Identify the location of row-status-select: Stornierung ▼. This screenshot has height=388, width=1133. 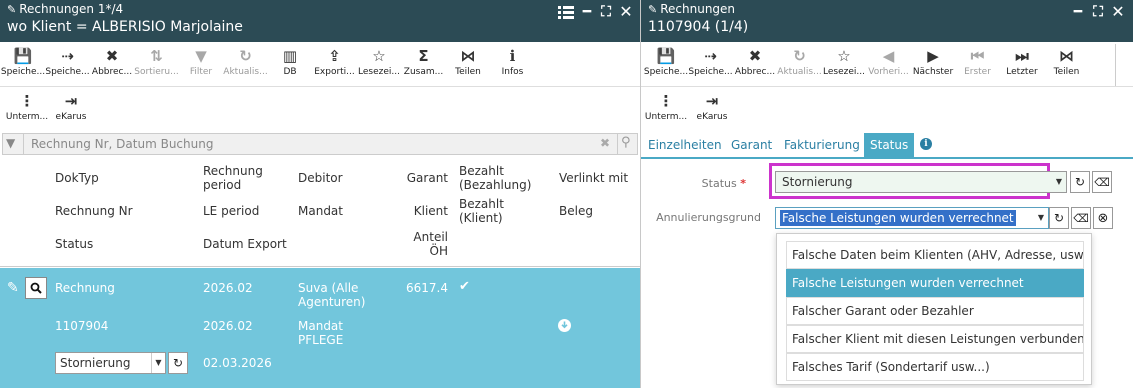
(110, 363).